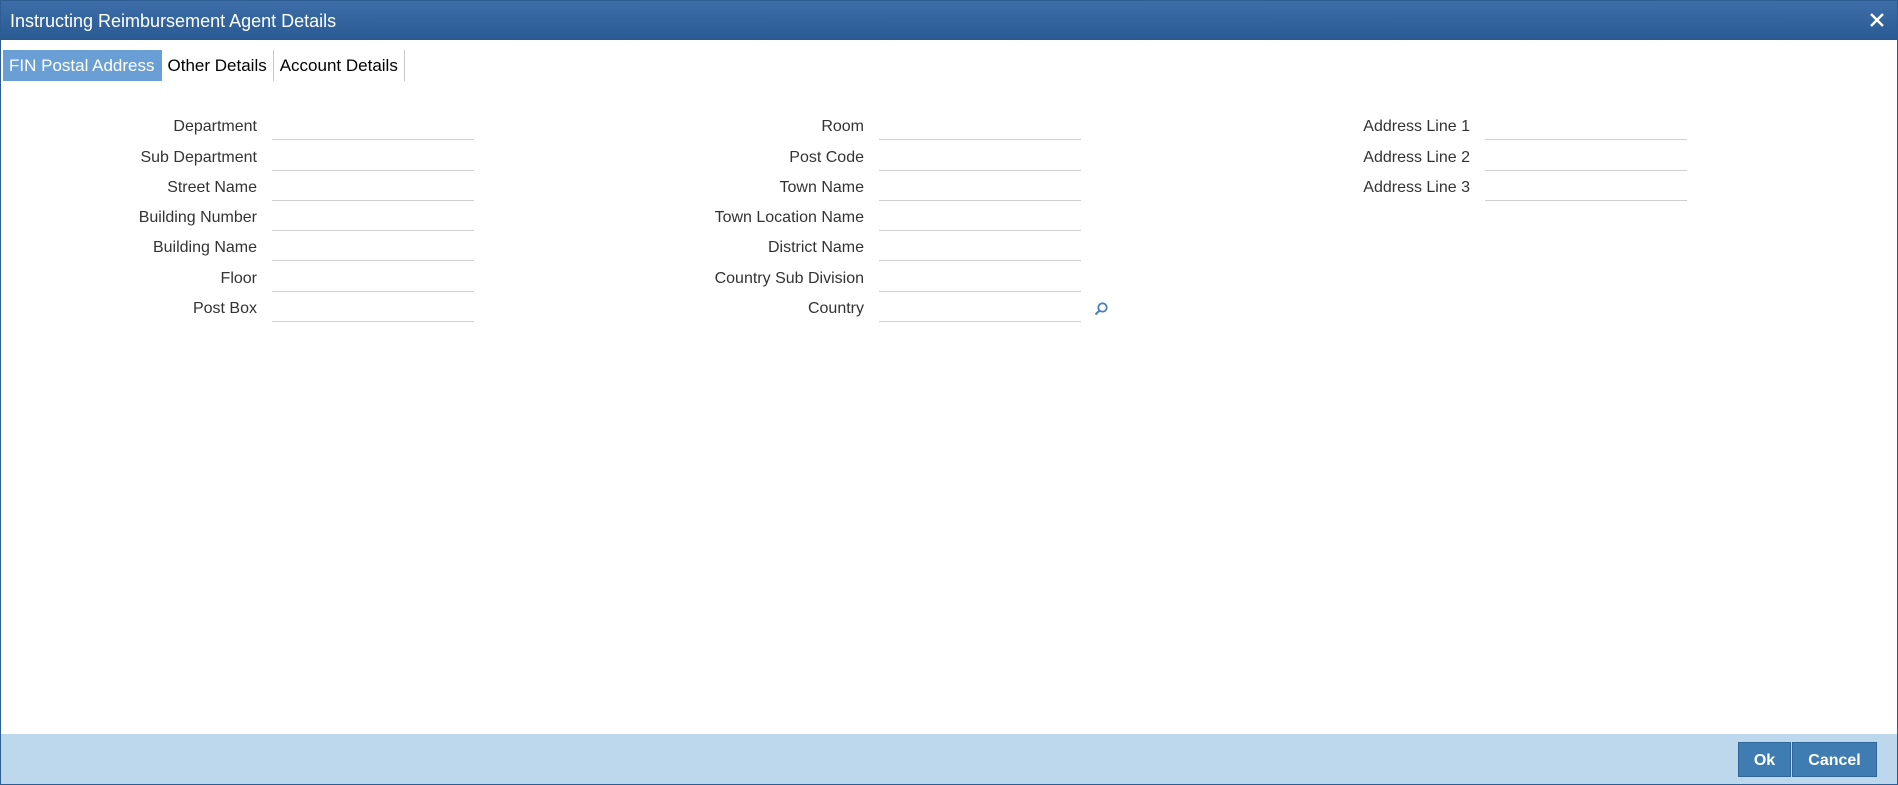 Image resolution: width=1898 pixels, height=785 pixels. I want to click on building-name-input, so click(373, 247).